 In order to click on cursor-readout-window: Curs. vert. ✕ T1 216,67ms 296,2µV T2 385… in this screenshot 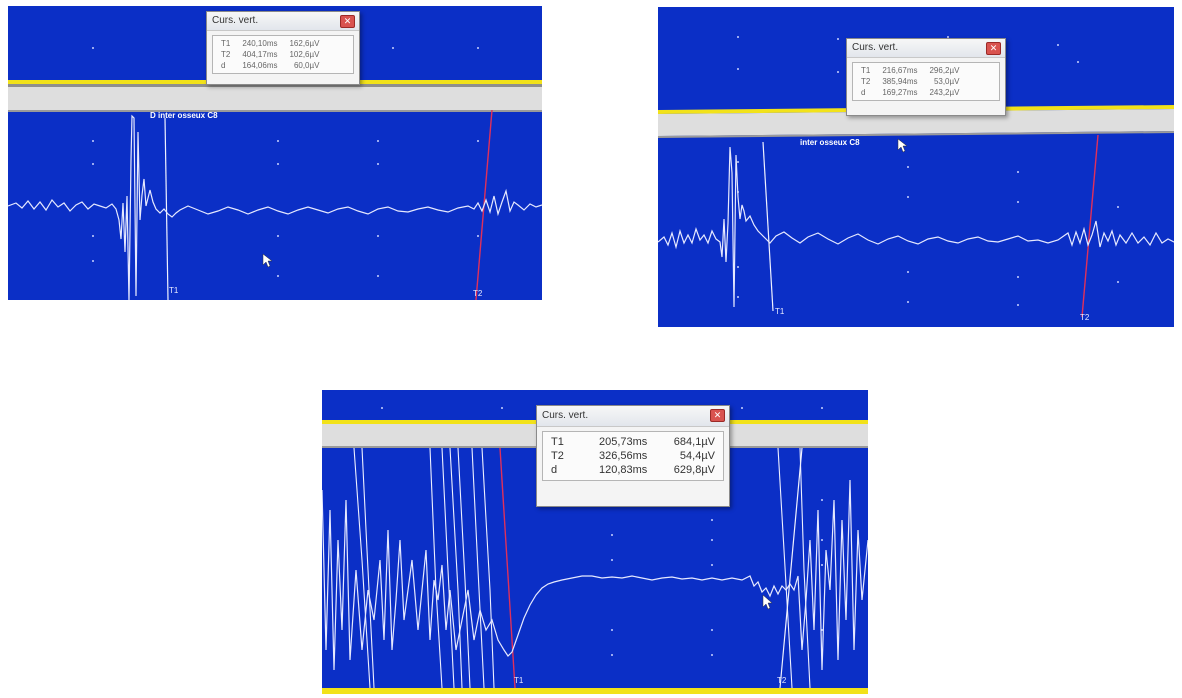, I will do `click(926, 77)`.